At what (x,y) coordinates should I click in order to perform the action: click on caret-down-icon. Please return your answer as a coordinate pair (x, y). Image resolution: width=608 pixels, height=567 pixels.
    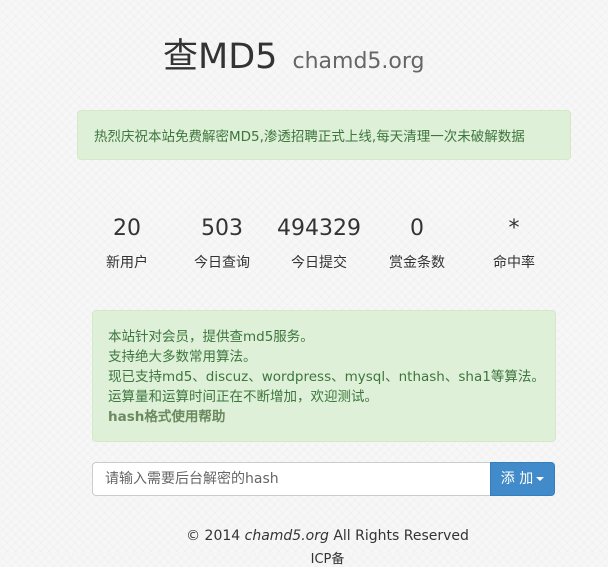
    Looking at the image, I should click on (540, 479).